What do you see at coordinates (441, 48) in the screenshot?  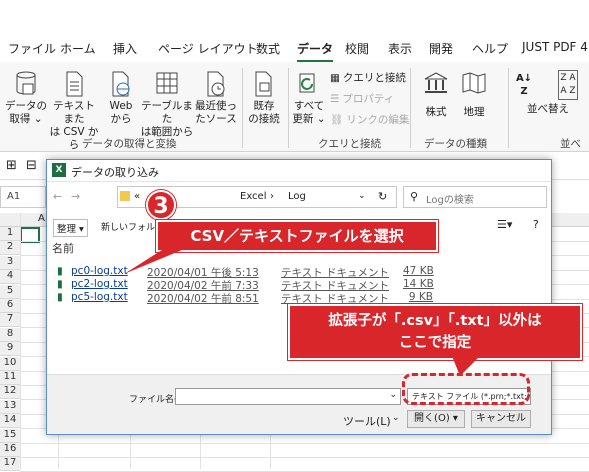 I see `tab-developer: 開発` at bounding box center [441, 48].